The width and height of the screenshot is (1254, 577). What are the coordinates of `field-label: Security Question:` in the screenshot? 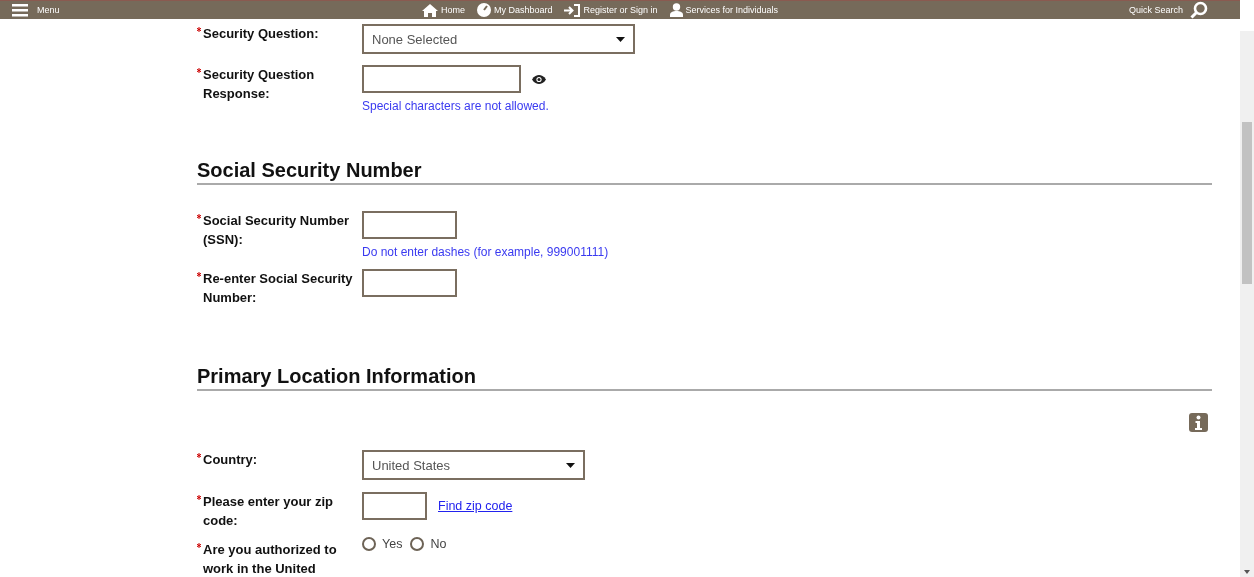 It's located at (261, 34).